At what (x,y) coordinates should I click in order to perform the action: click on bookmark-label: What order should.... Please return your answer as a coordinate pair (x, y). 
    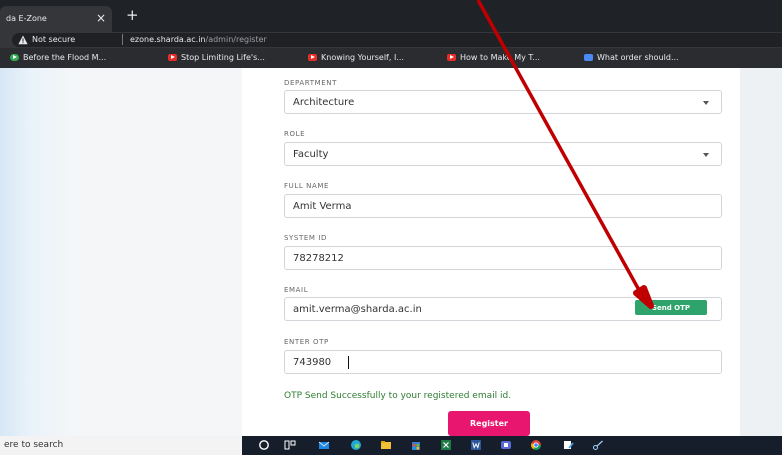
    Looking at the image, I should click on (638, 57).